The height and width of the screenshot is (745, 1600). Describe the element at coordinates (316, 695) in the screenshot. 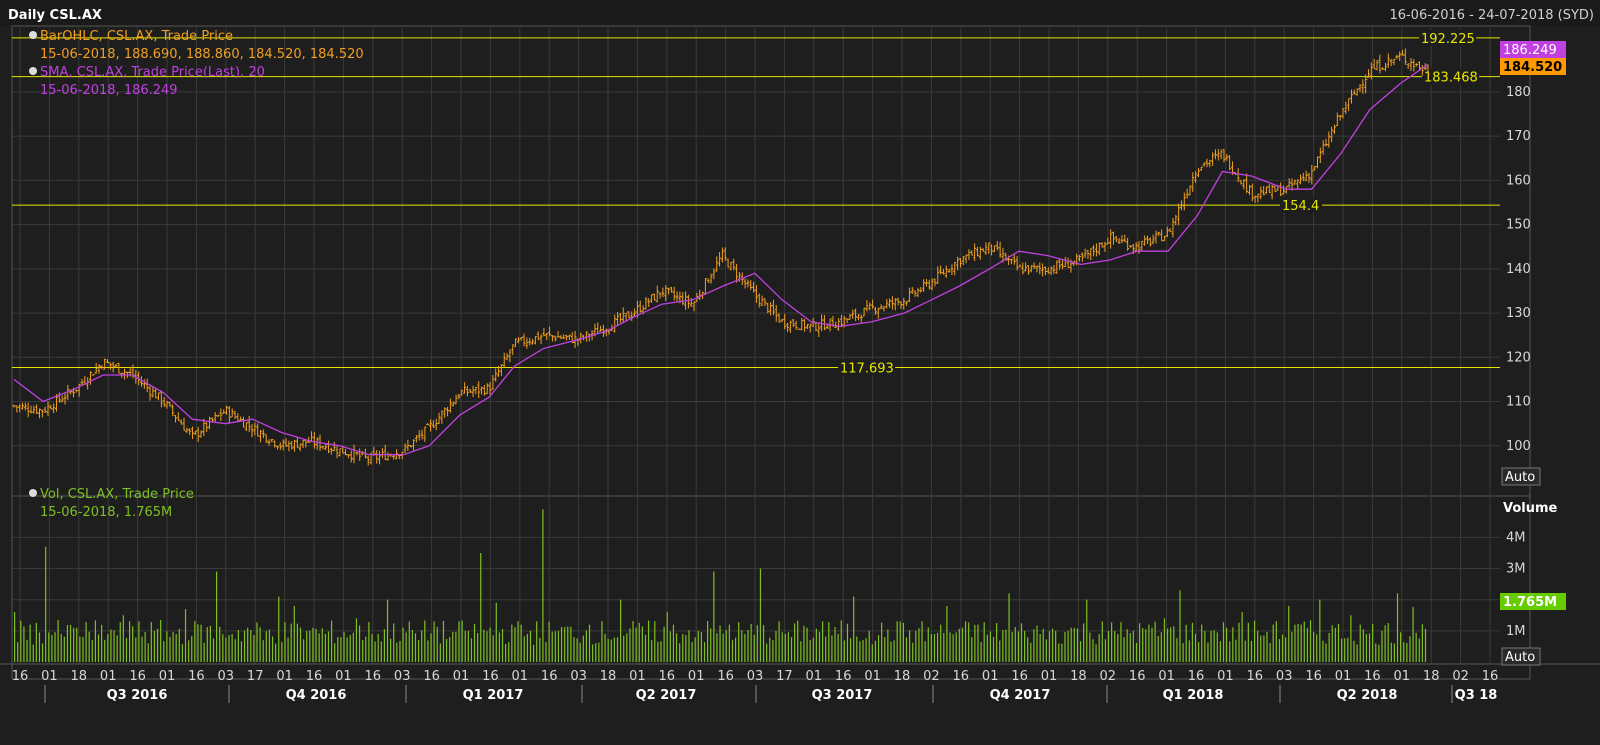

I see `x-quarter-label: Q4 2016` at that location.